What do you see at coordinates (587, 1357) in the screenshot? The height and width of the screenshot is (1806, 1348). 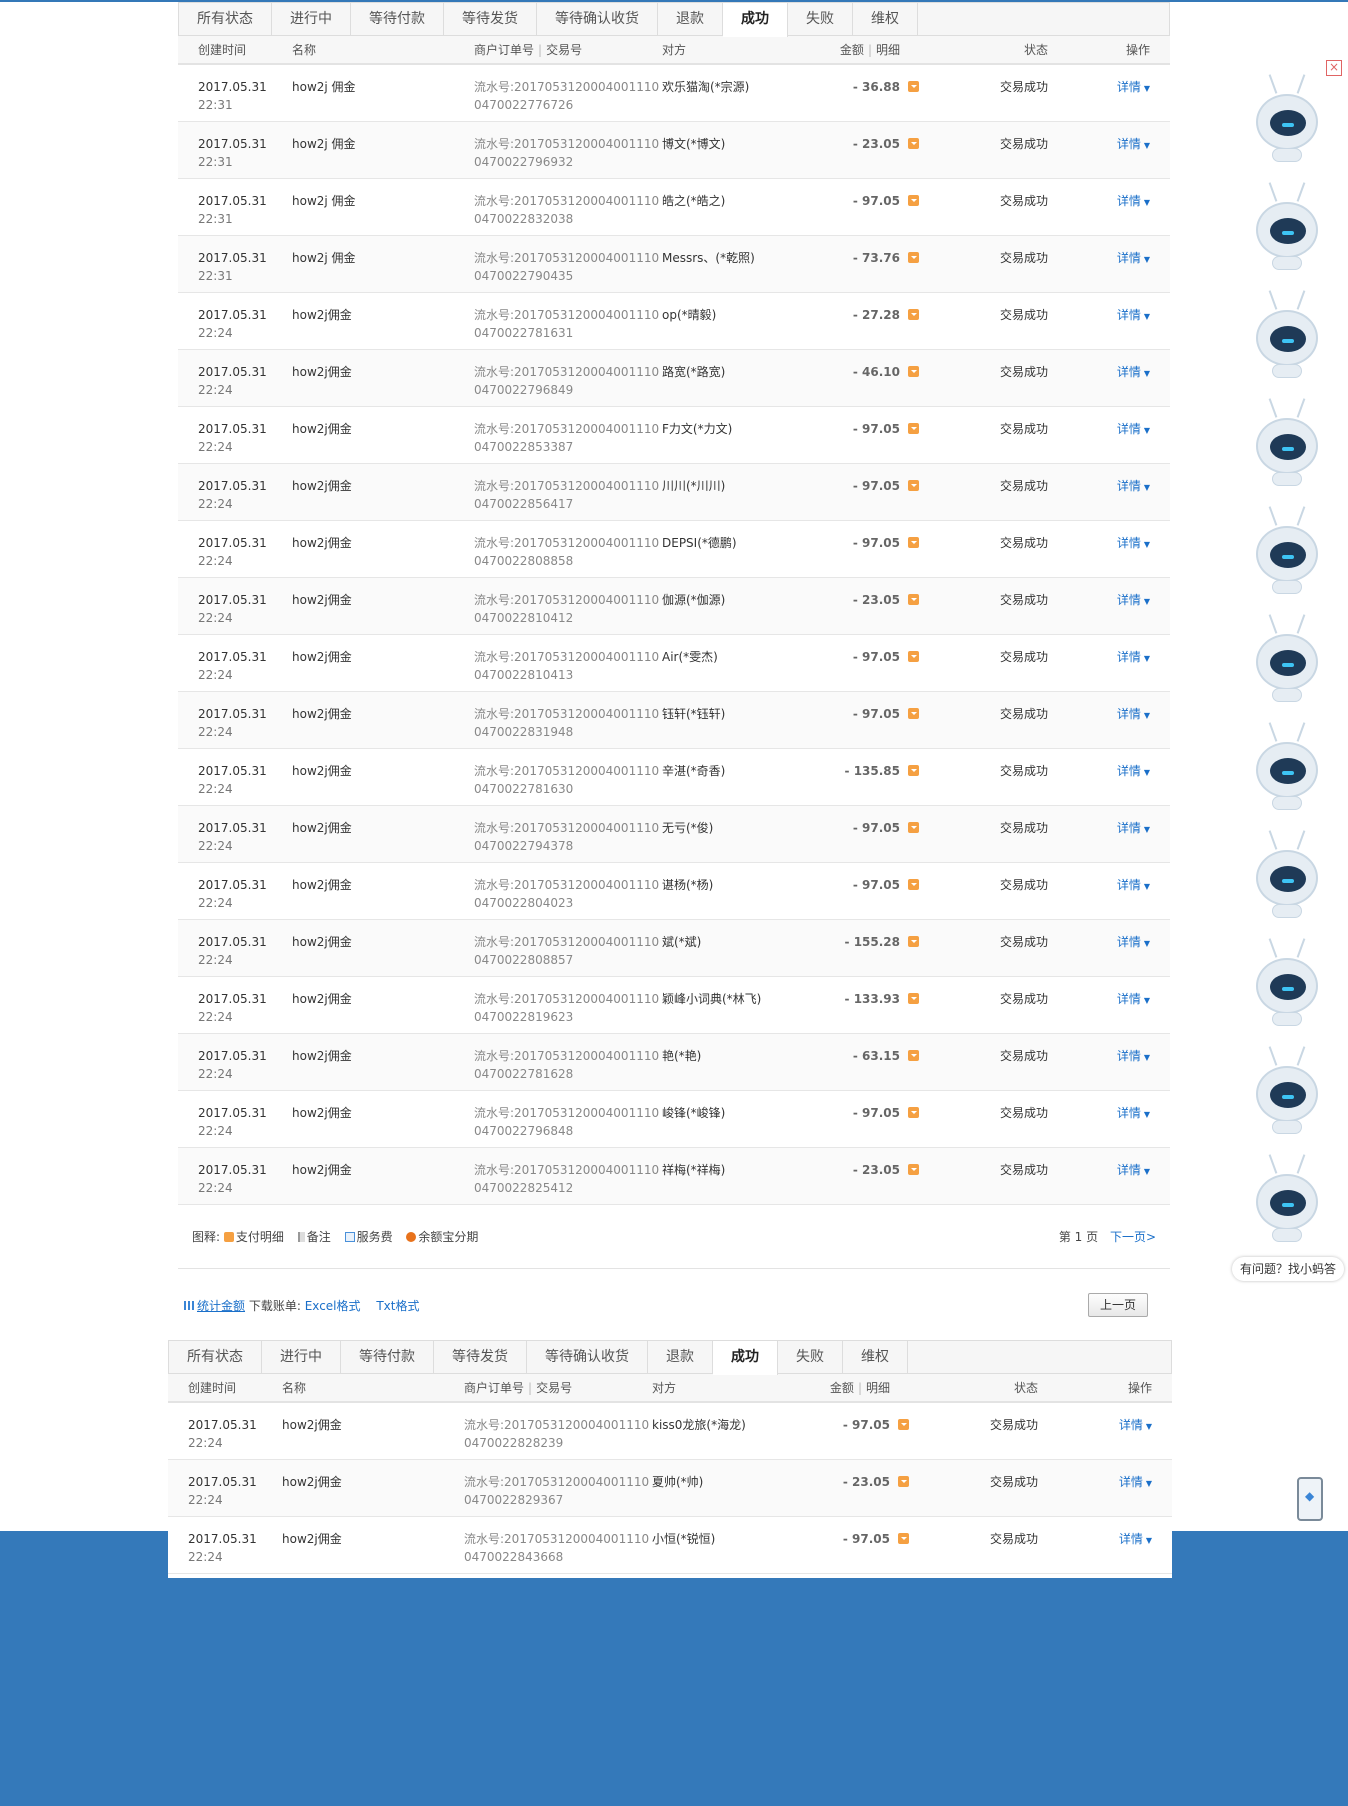 I see `tab-item: 等待确认收货` at bounding box center [587, 1357].